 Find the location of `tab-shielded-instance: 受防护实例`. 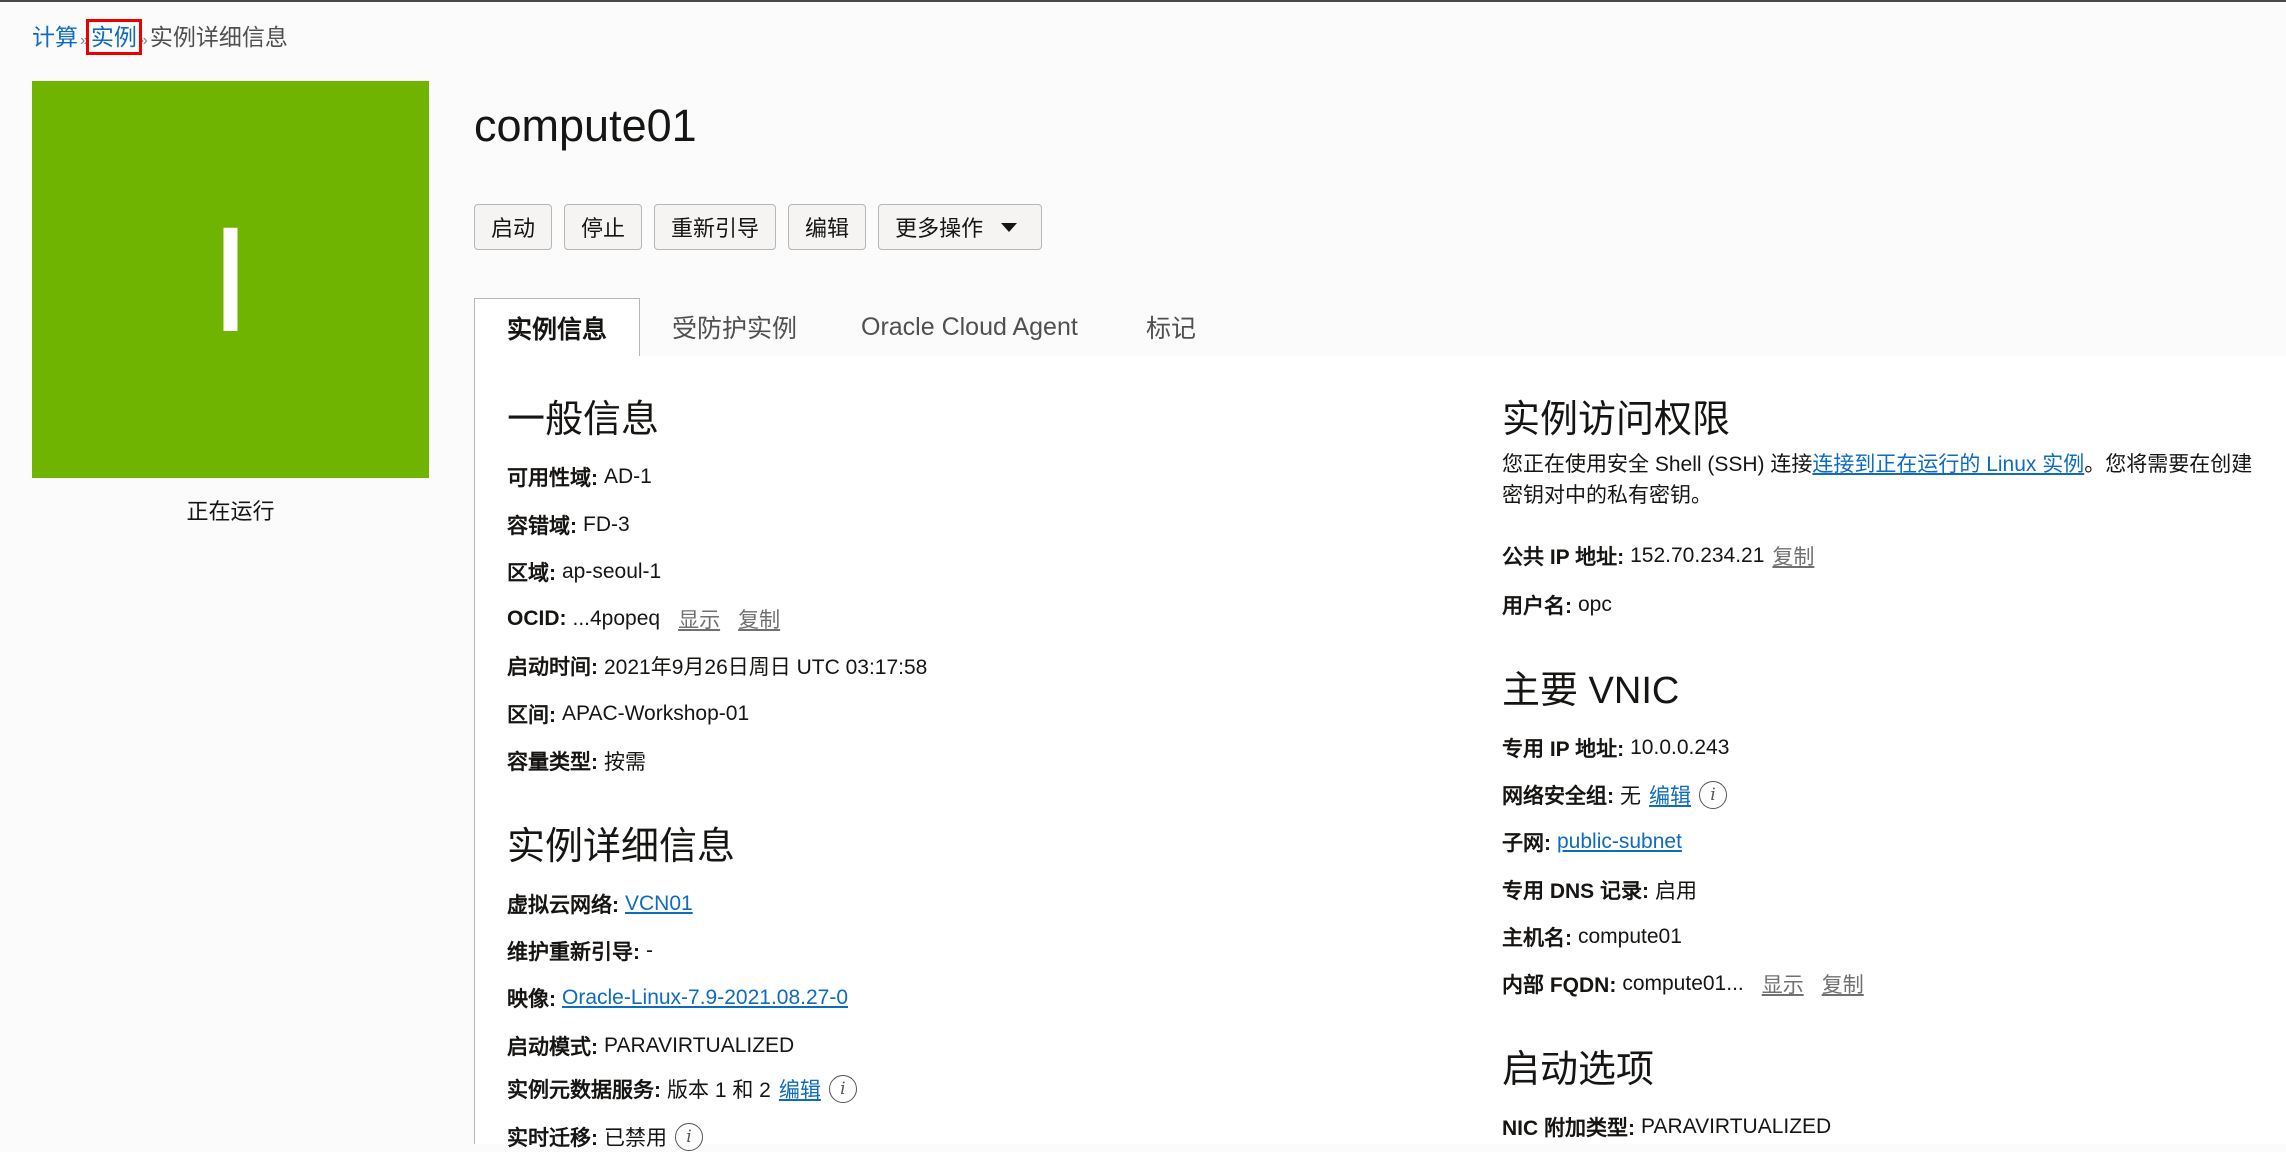

tab-shielded-instance: 受防护实例 is located at coordinates (734, 327).